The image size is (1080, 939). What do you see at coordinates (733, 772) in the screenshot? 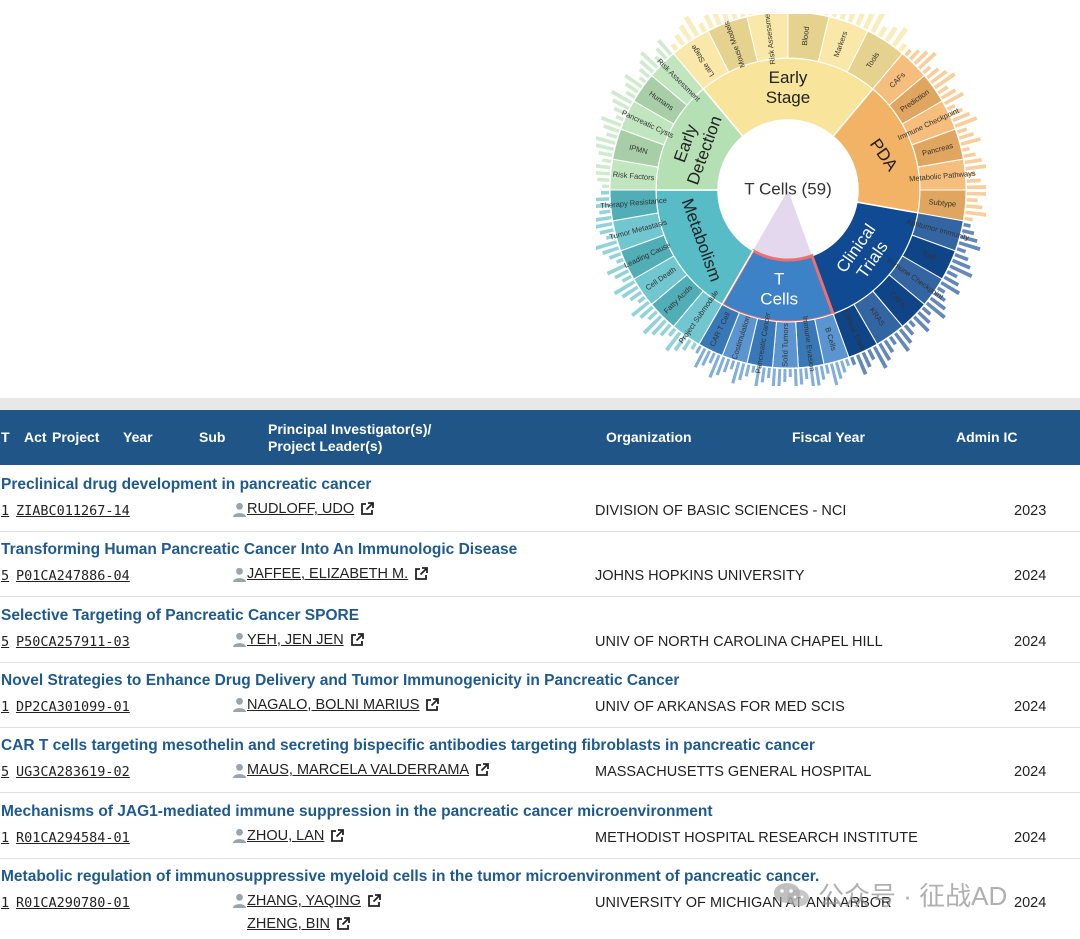
I see `organization: MASSACHUSETTS GENERAL HOSPITAL` at bounding box center [733, 772].